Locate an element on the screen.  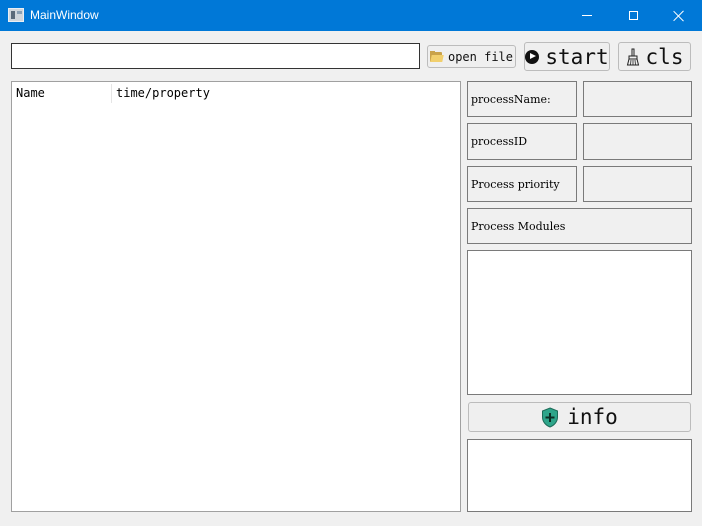
start-button: start is located at coordinates (567, 56).